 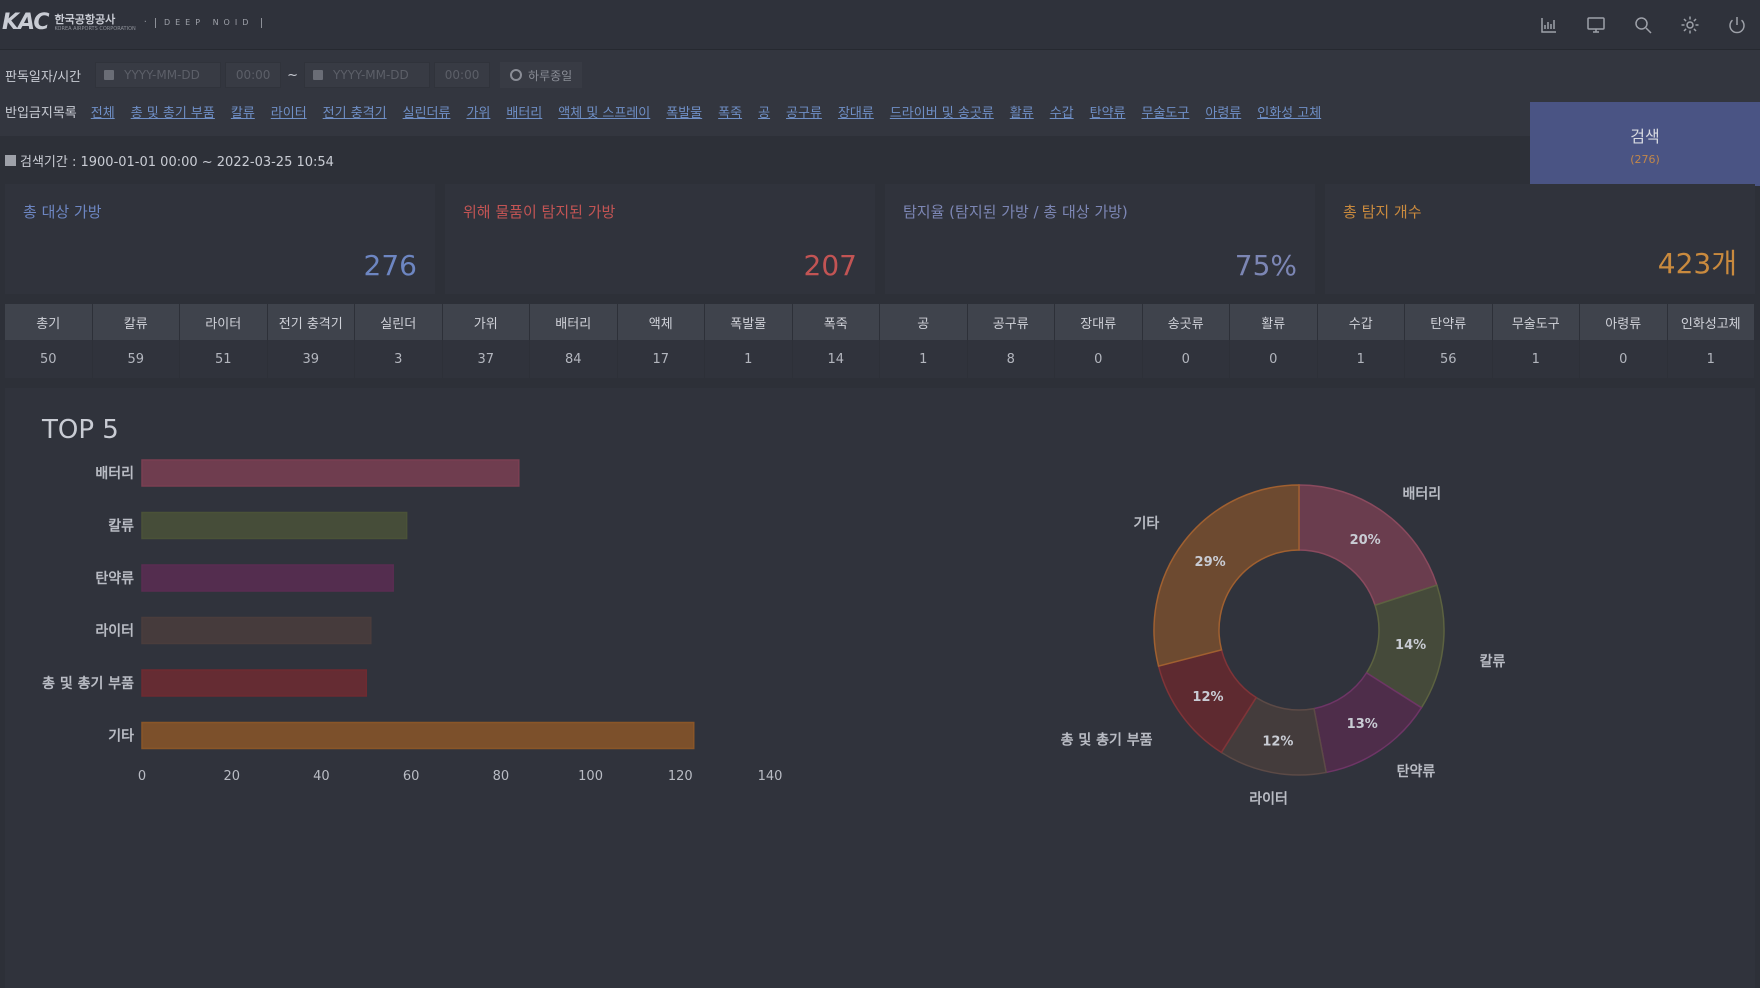 I want to click on category-link: 라이터, so click(x=289, y=113).